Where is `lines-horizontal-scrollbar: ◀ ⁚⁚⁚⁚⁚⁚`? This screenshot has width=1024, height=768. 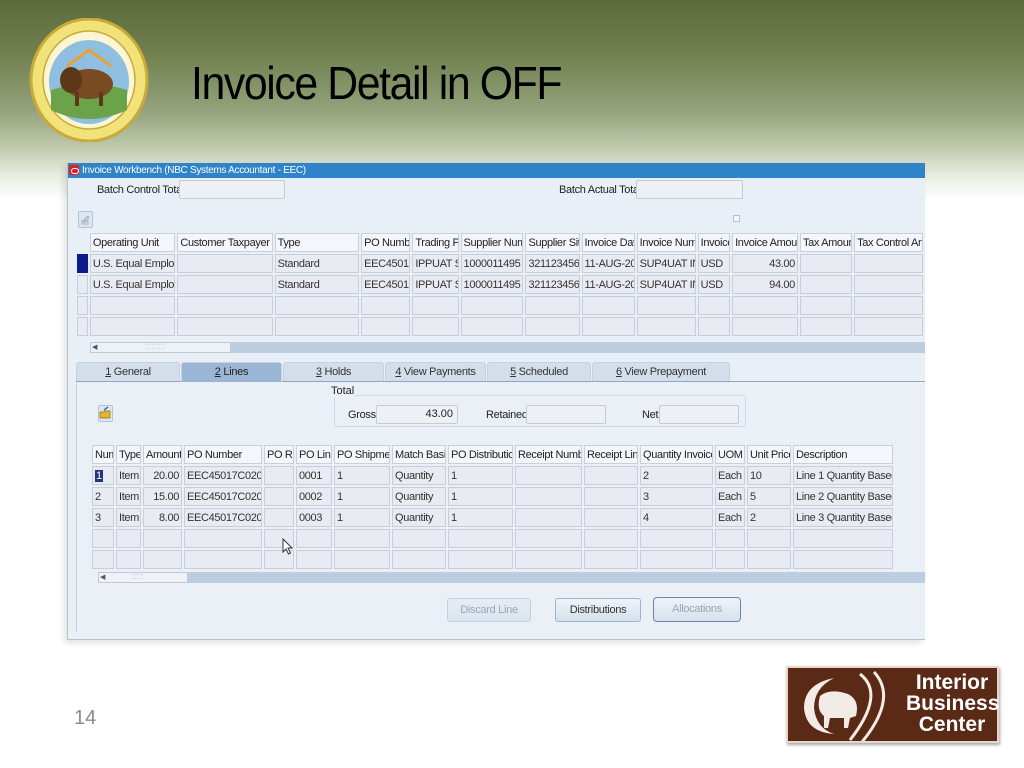
lines-horizontal-scrollbar: ◀ ⁚⁚⁚⁚⁚⁚ is located at coordinates (511, 577).